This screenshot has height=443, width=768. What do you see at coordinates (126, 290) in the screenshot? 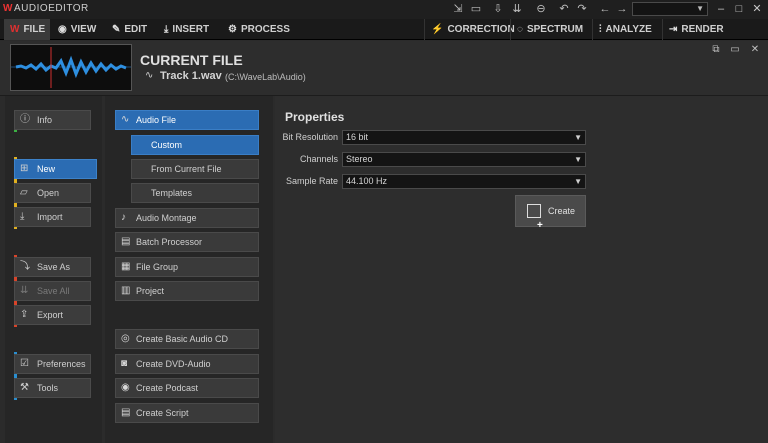
I see `project-icon: ▥` at bounding box center [126, 290].